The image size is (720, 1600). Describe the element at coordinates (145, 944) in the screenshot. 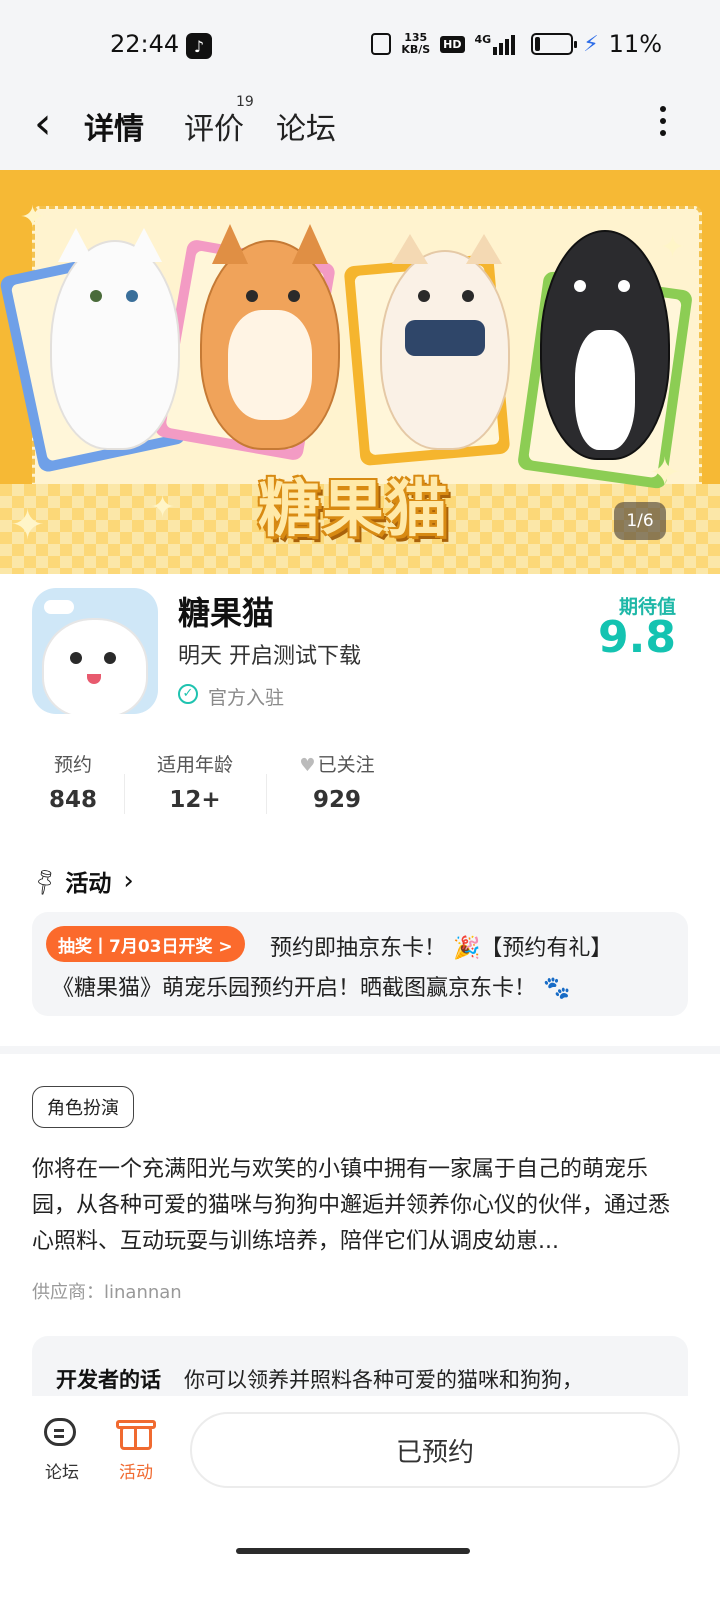

I see `lottery-tag: 抽奖丨7月03日开奖 >` at that location.